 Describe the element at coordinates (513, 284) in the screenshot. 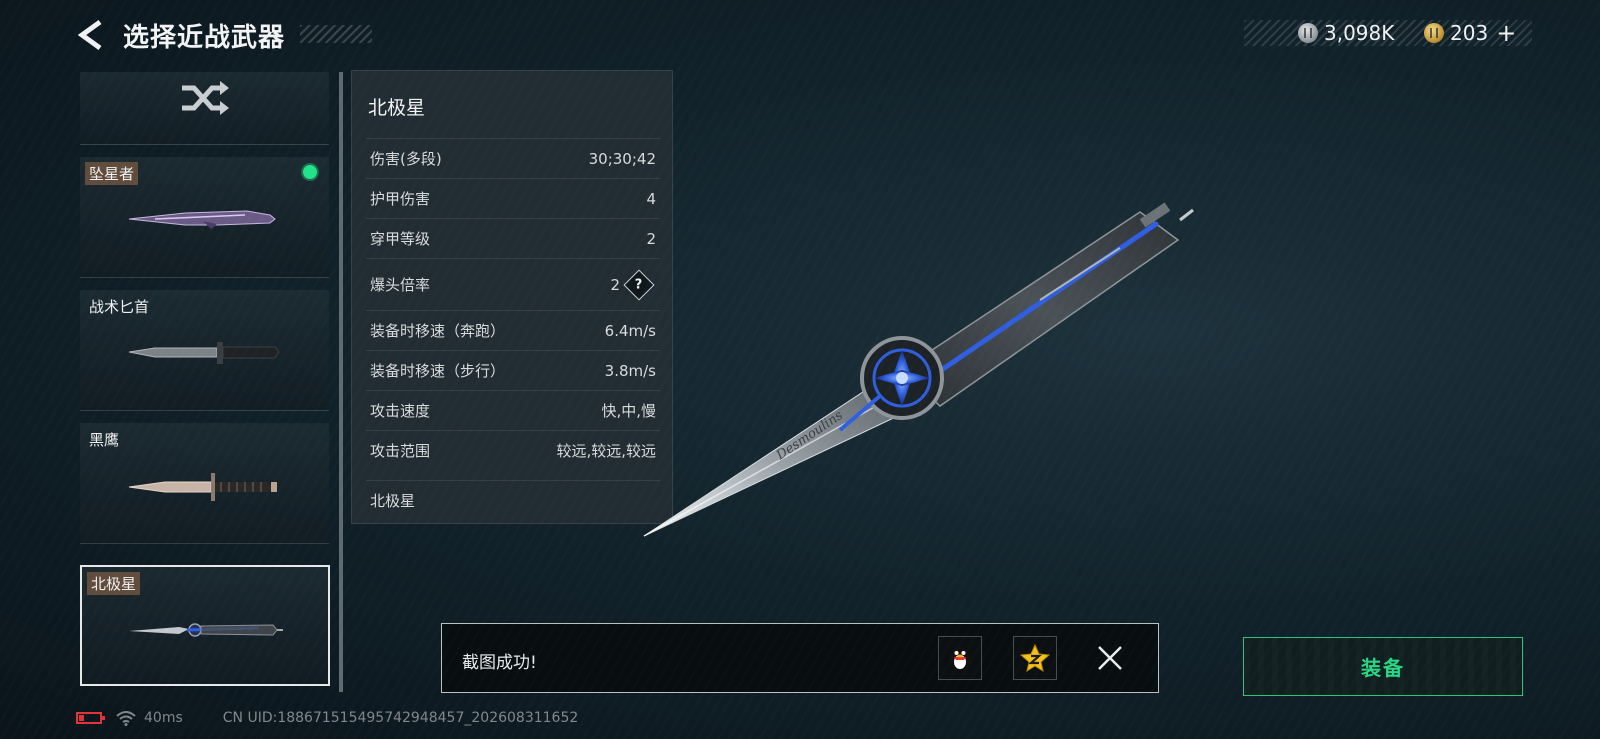

I see `stat-row-headshot-multiplier: 爆头倍率 2 ?` at that location.